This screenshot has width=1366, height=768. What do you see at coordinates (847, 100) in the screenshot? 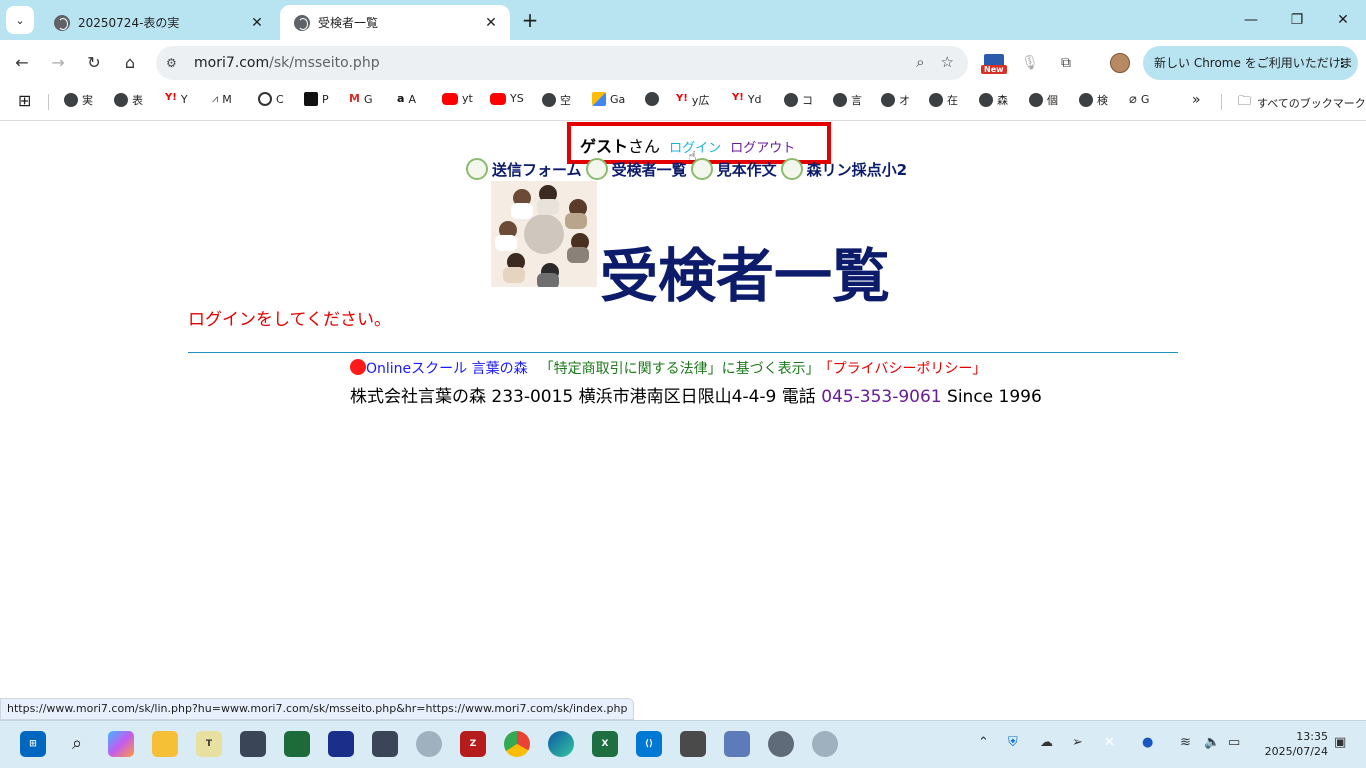
I see `bookmark-item: 言` at bounding box center [847, 100].